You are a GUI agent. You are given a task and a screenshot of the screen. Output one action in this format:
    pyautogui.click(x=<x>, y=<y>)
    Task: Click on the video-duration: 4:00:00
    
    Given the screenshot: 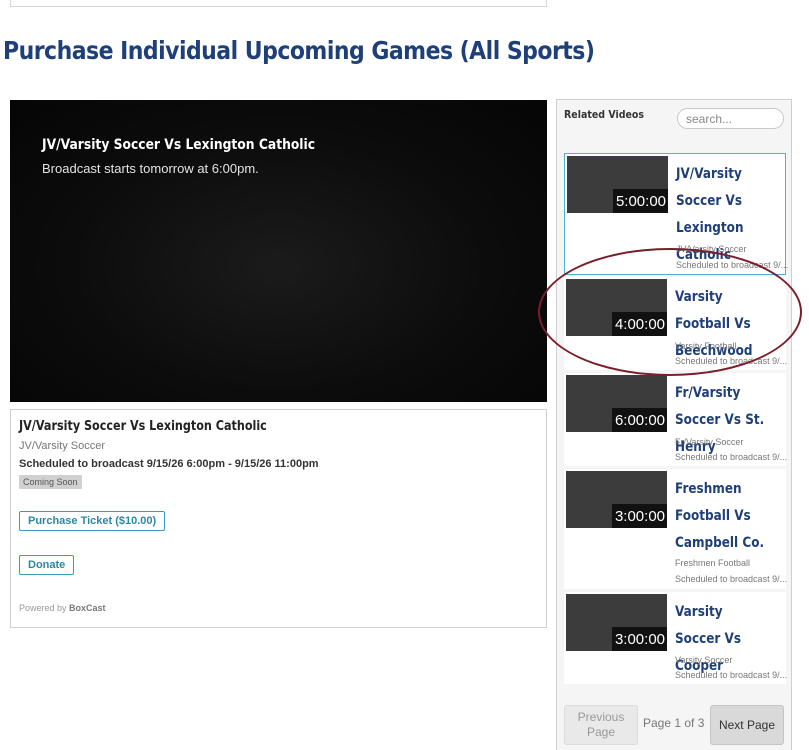 What is the action you would take?
    pyautogui.click(x=639, y=324)
    